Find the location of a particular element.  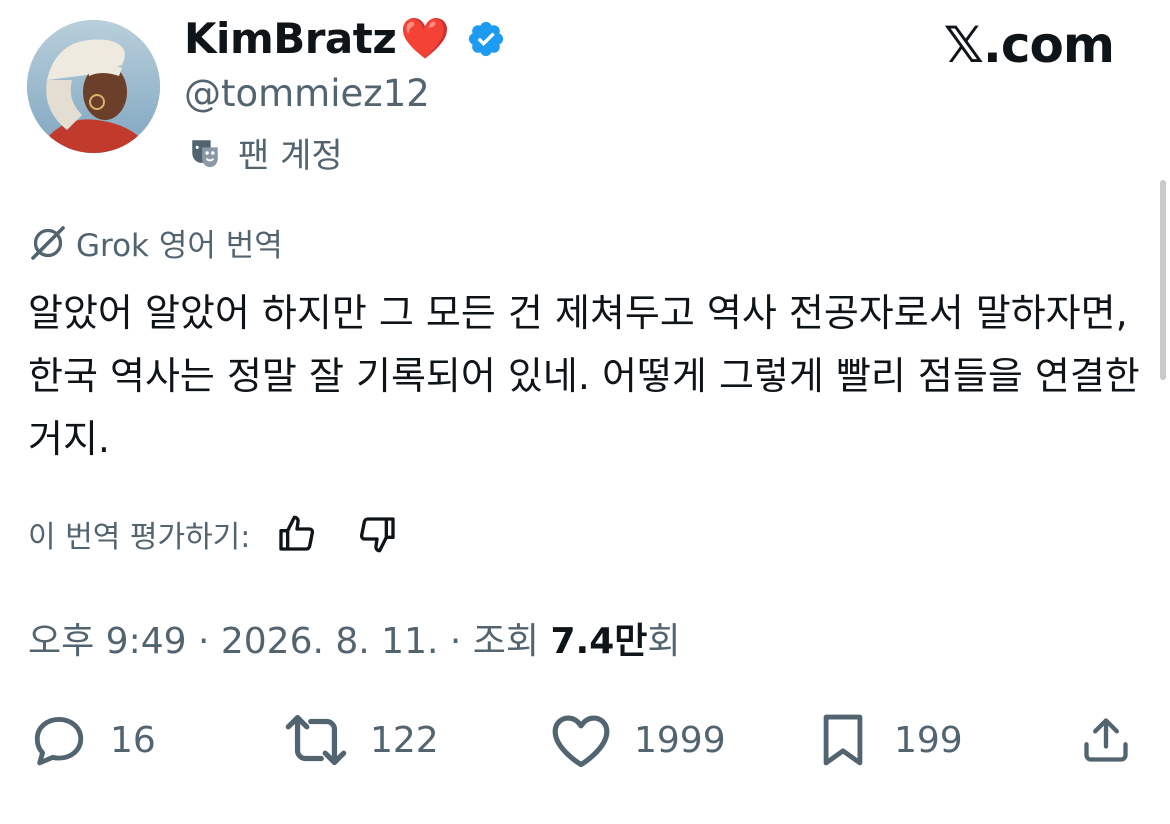

grok-icon is located at coordinates (48, 242).